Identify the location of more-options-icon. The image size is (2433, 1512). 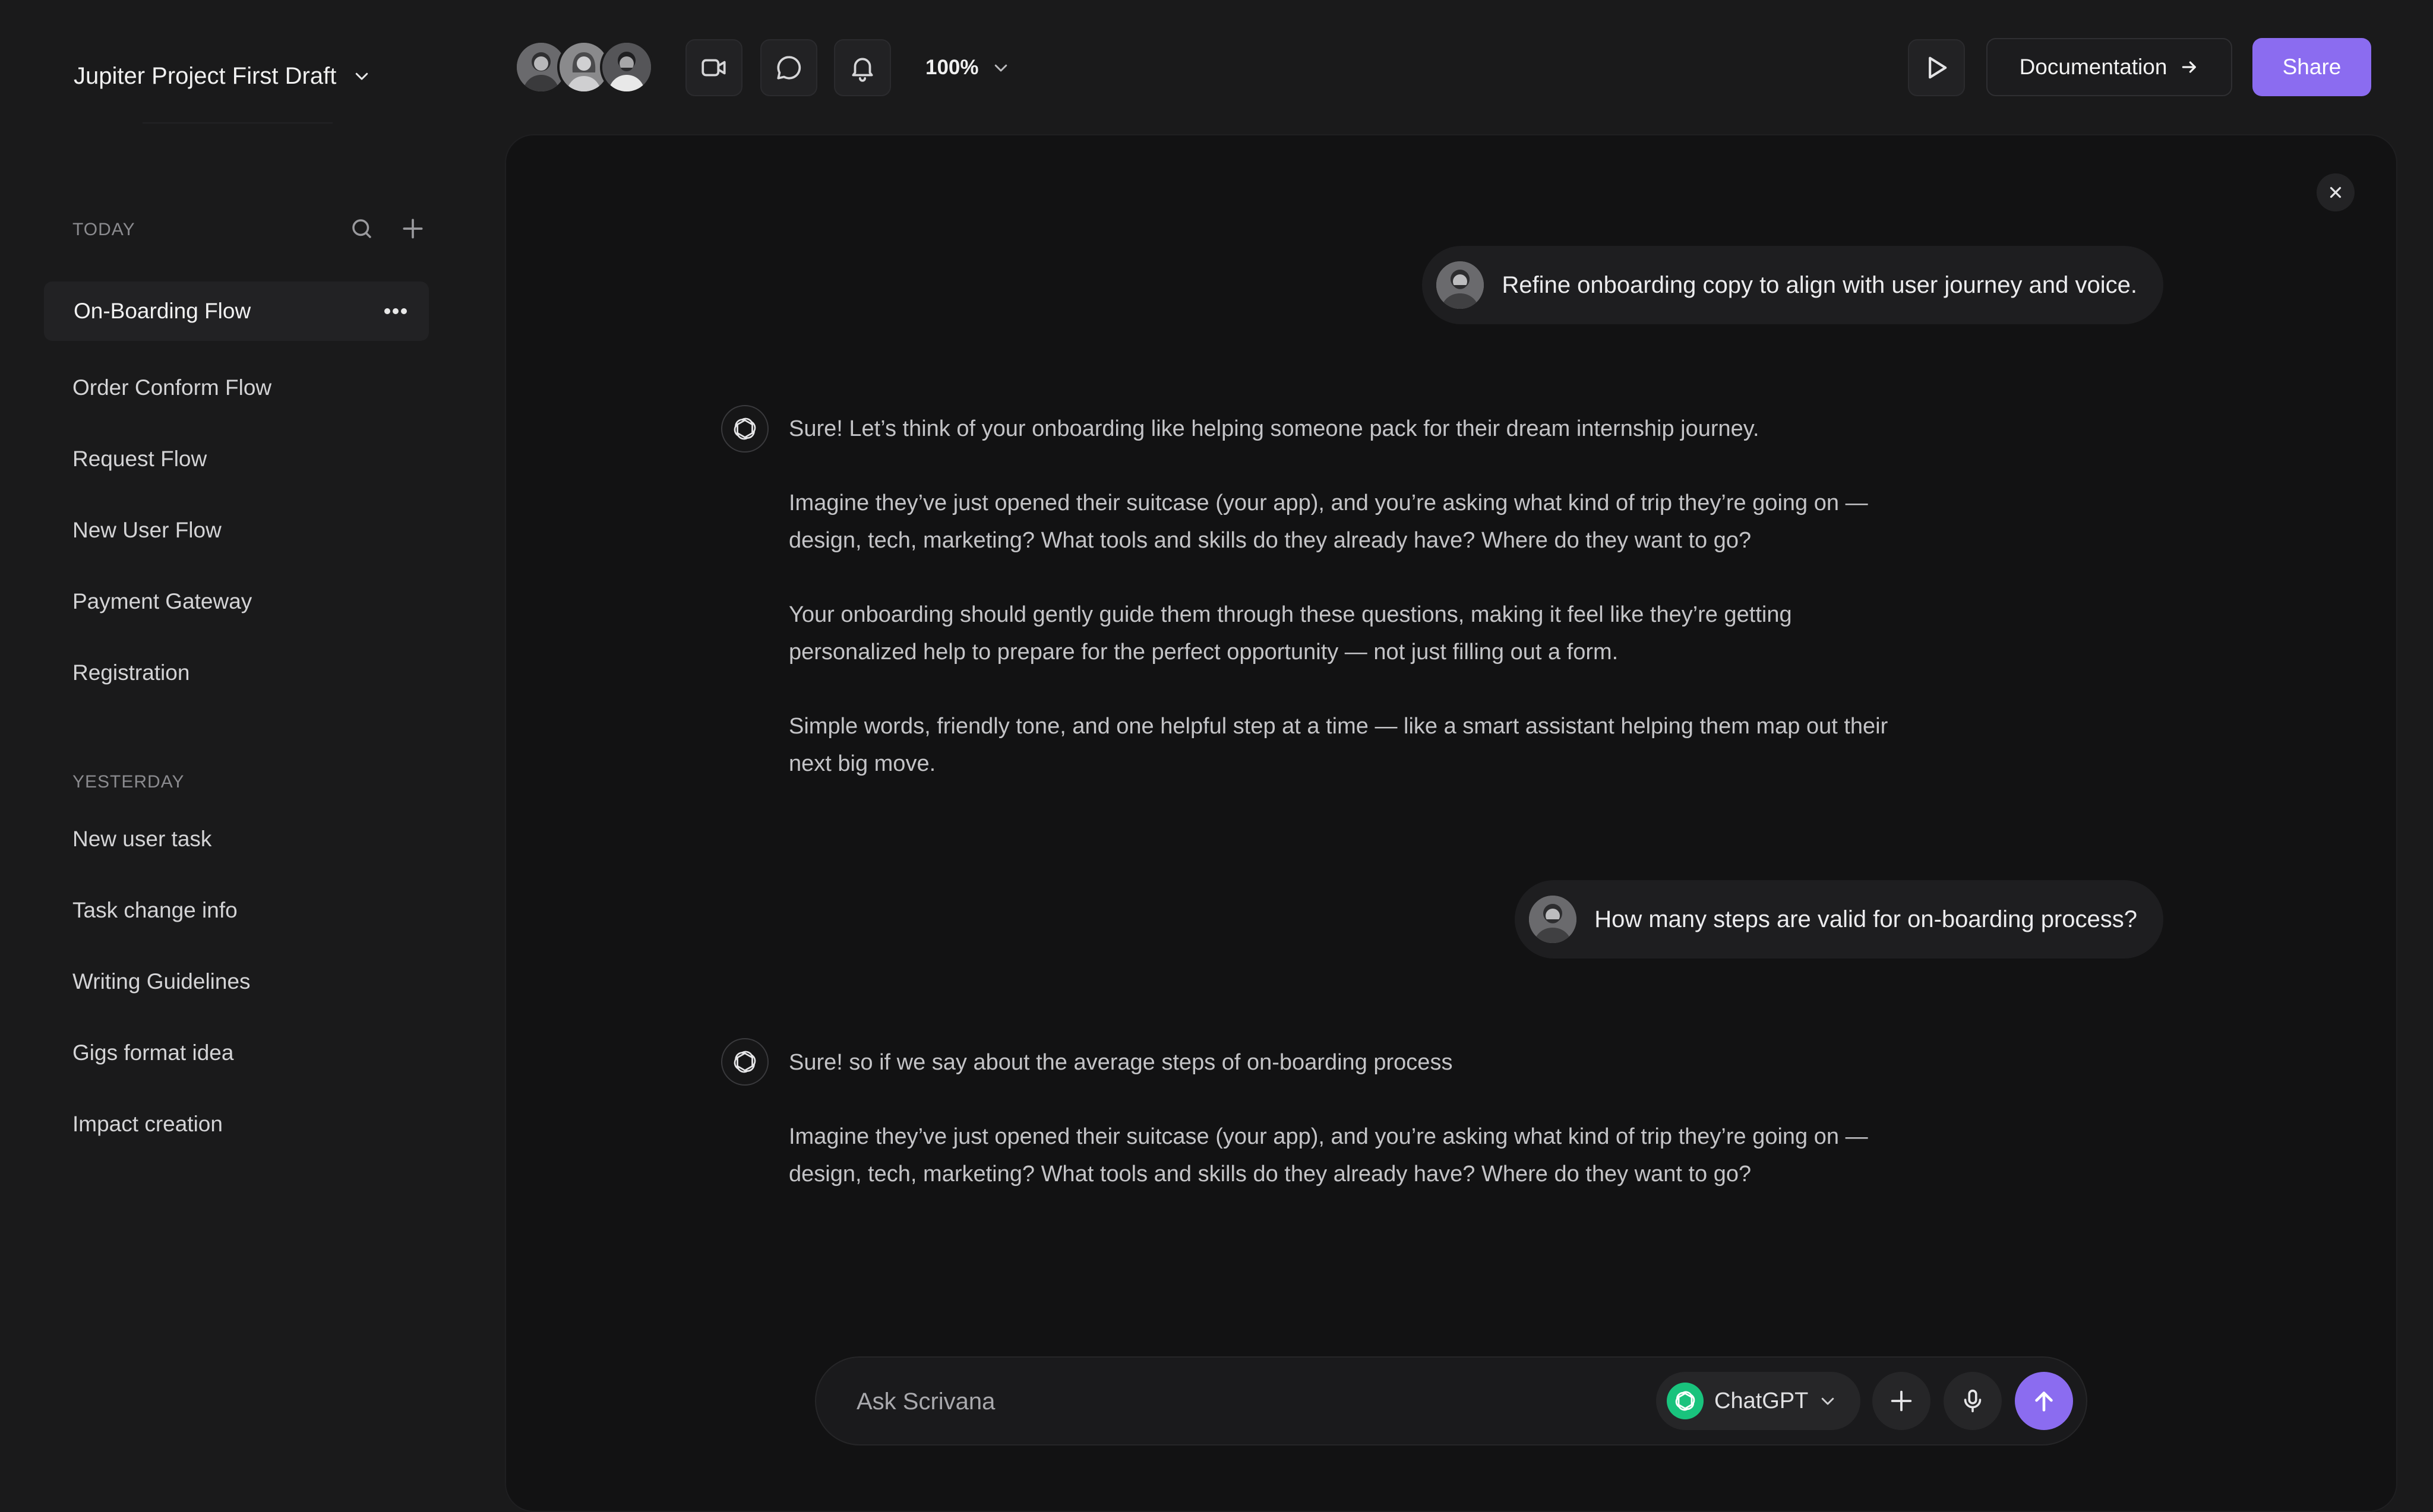
(395, 311).